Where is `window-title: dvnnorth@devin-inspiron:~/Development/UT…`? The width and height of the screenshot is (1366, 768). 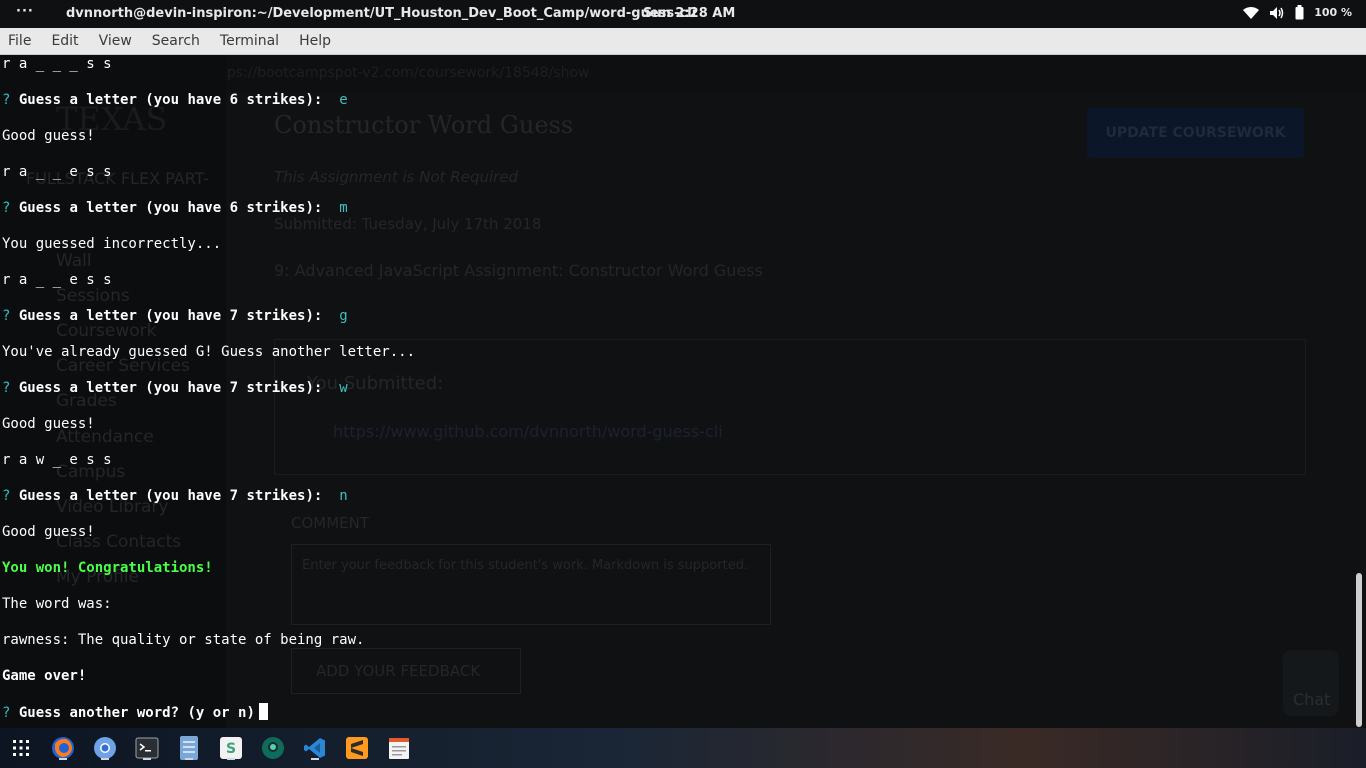
window-title: dvnnorth@devin-inspiron:~/Development/UT… is located at coordinates (381, 13).